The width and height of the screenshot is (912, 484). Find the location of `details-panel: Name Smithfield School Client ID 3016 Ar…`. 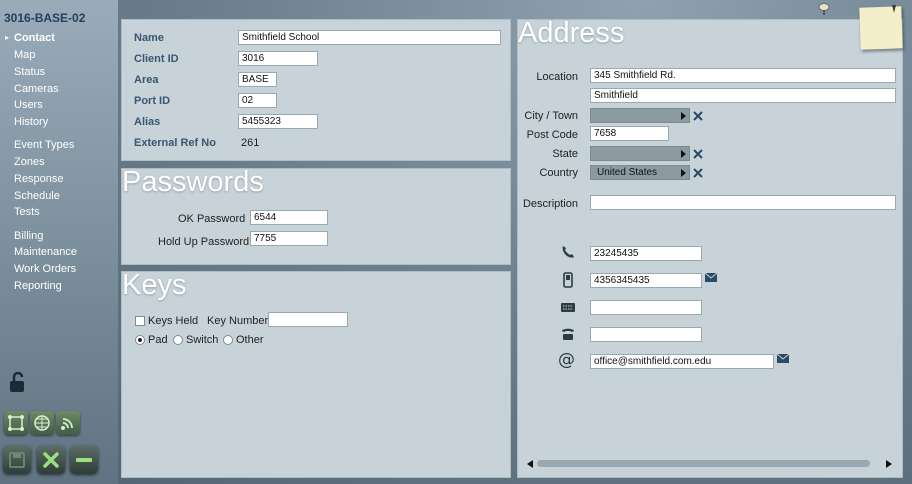

details-panel: Name Smithfield School Client ID 3016 Ar… is located at coordinates (316, 90).